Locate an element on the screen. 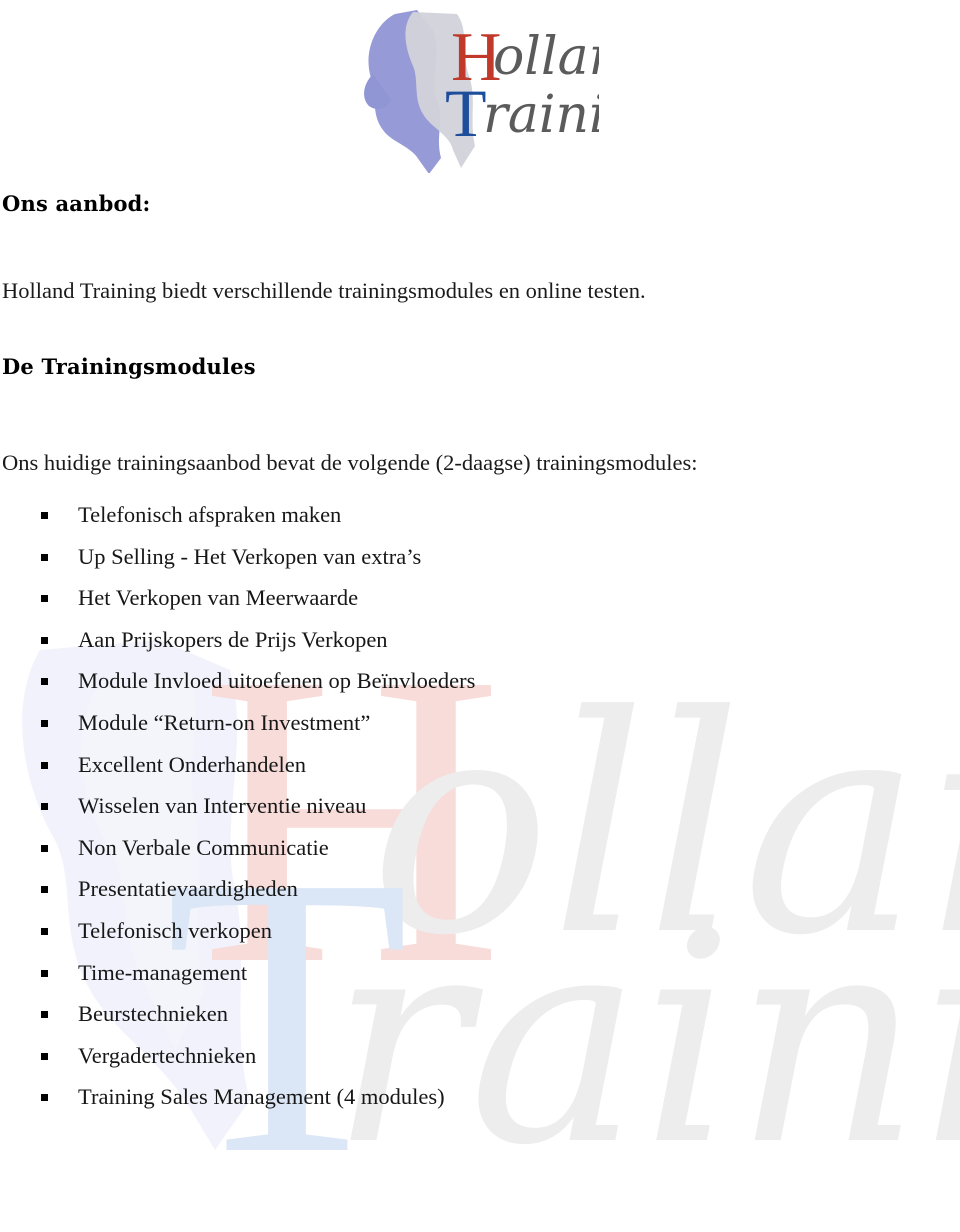 The height and width of the screenshot is (1232, 960). module-list-item: Beurstechnieken is located at coordinates (450, 1020).